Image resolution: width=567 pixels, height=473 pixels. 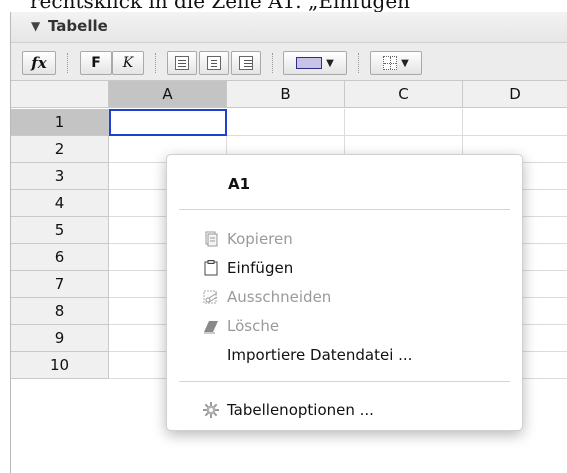 I want to click on table-row: 1, so click(x=289, y=122).